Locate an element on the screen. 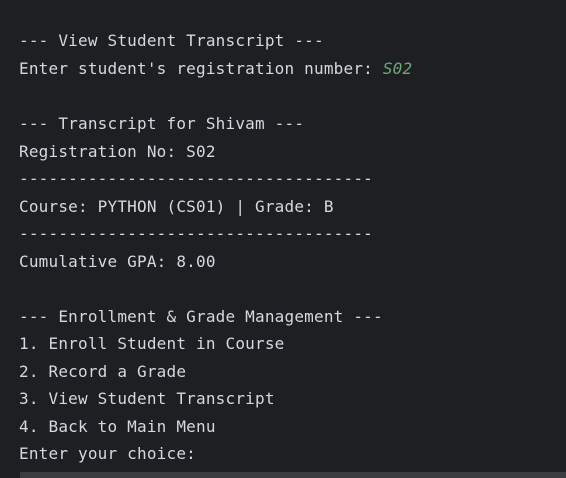  registration-prompt: Enter student's registration number: S02 is located at coordinates (215, 69).